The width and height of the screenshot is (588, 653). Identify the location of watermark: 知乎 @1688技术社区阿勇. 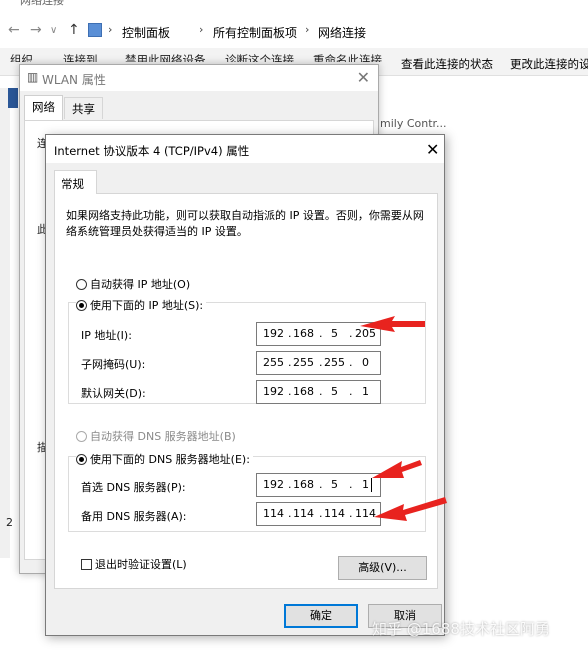
(461, 629).